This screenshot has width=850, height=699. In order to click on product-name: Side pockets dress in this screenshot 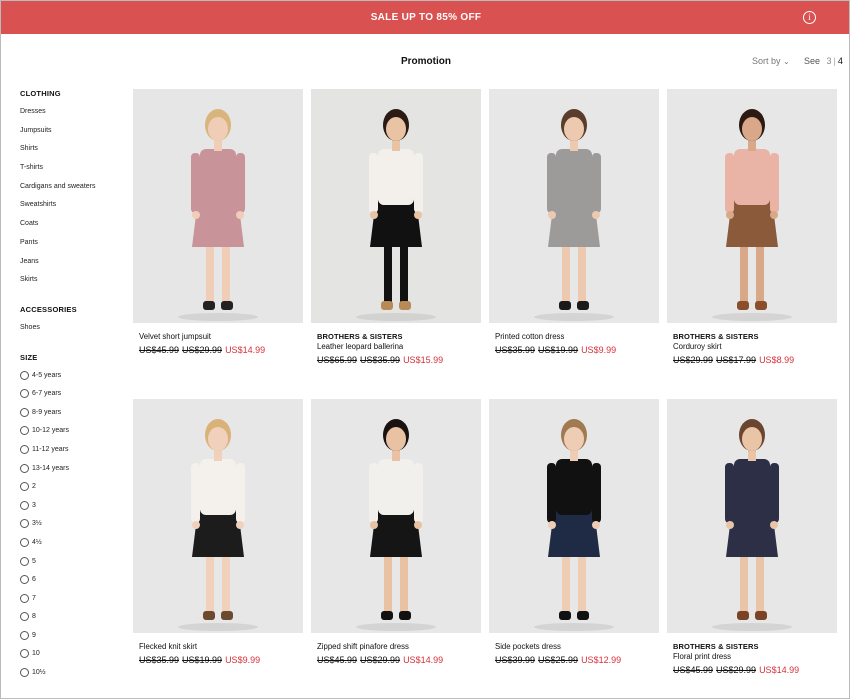, I will do `click(577, 647)`.